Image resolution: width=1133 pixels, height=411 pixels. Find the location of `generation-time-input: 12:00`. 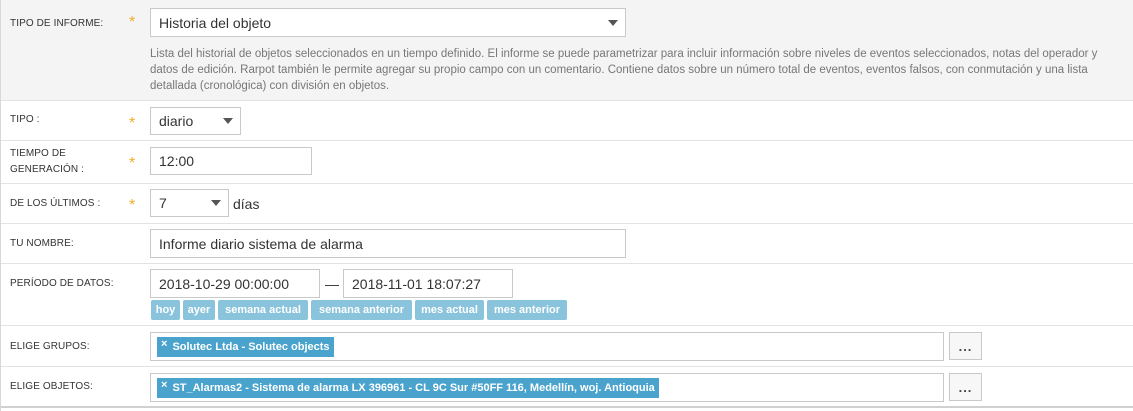

generation-time-input: 12:00 is located at coordinates (231, 161).